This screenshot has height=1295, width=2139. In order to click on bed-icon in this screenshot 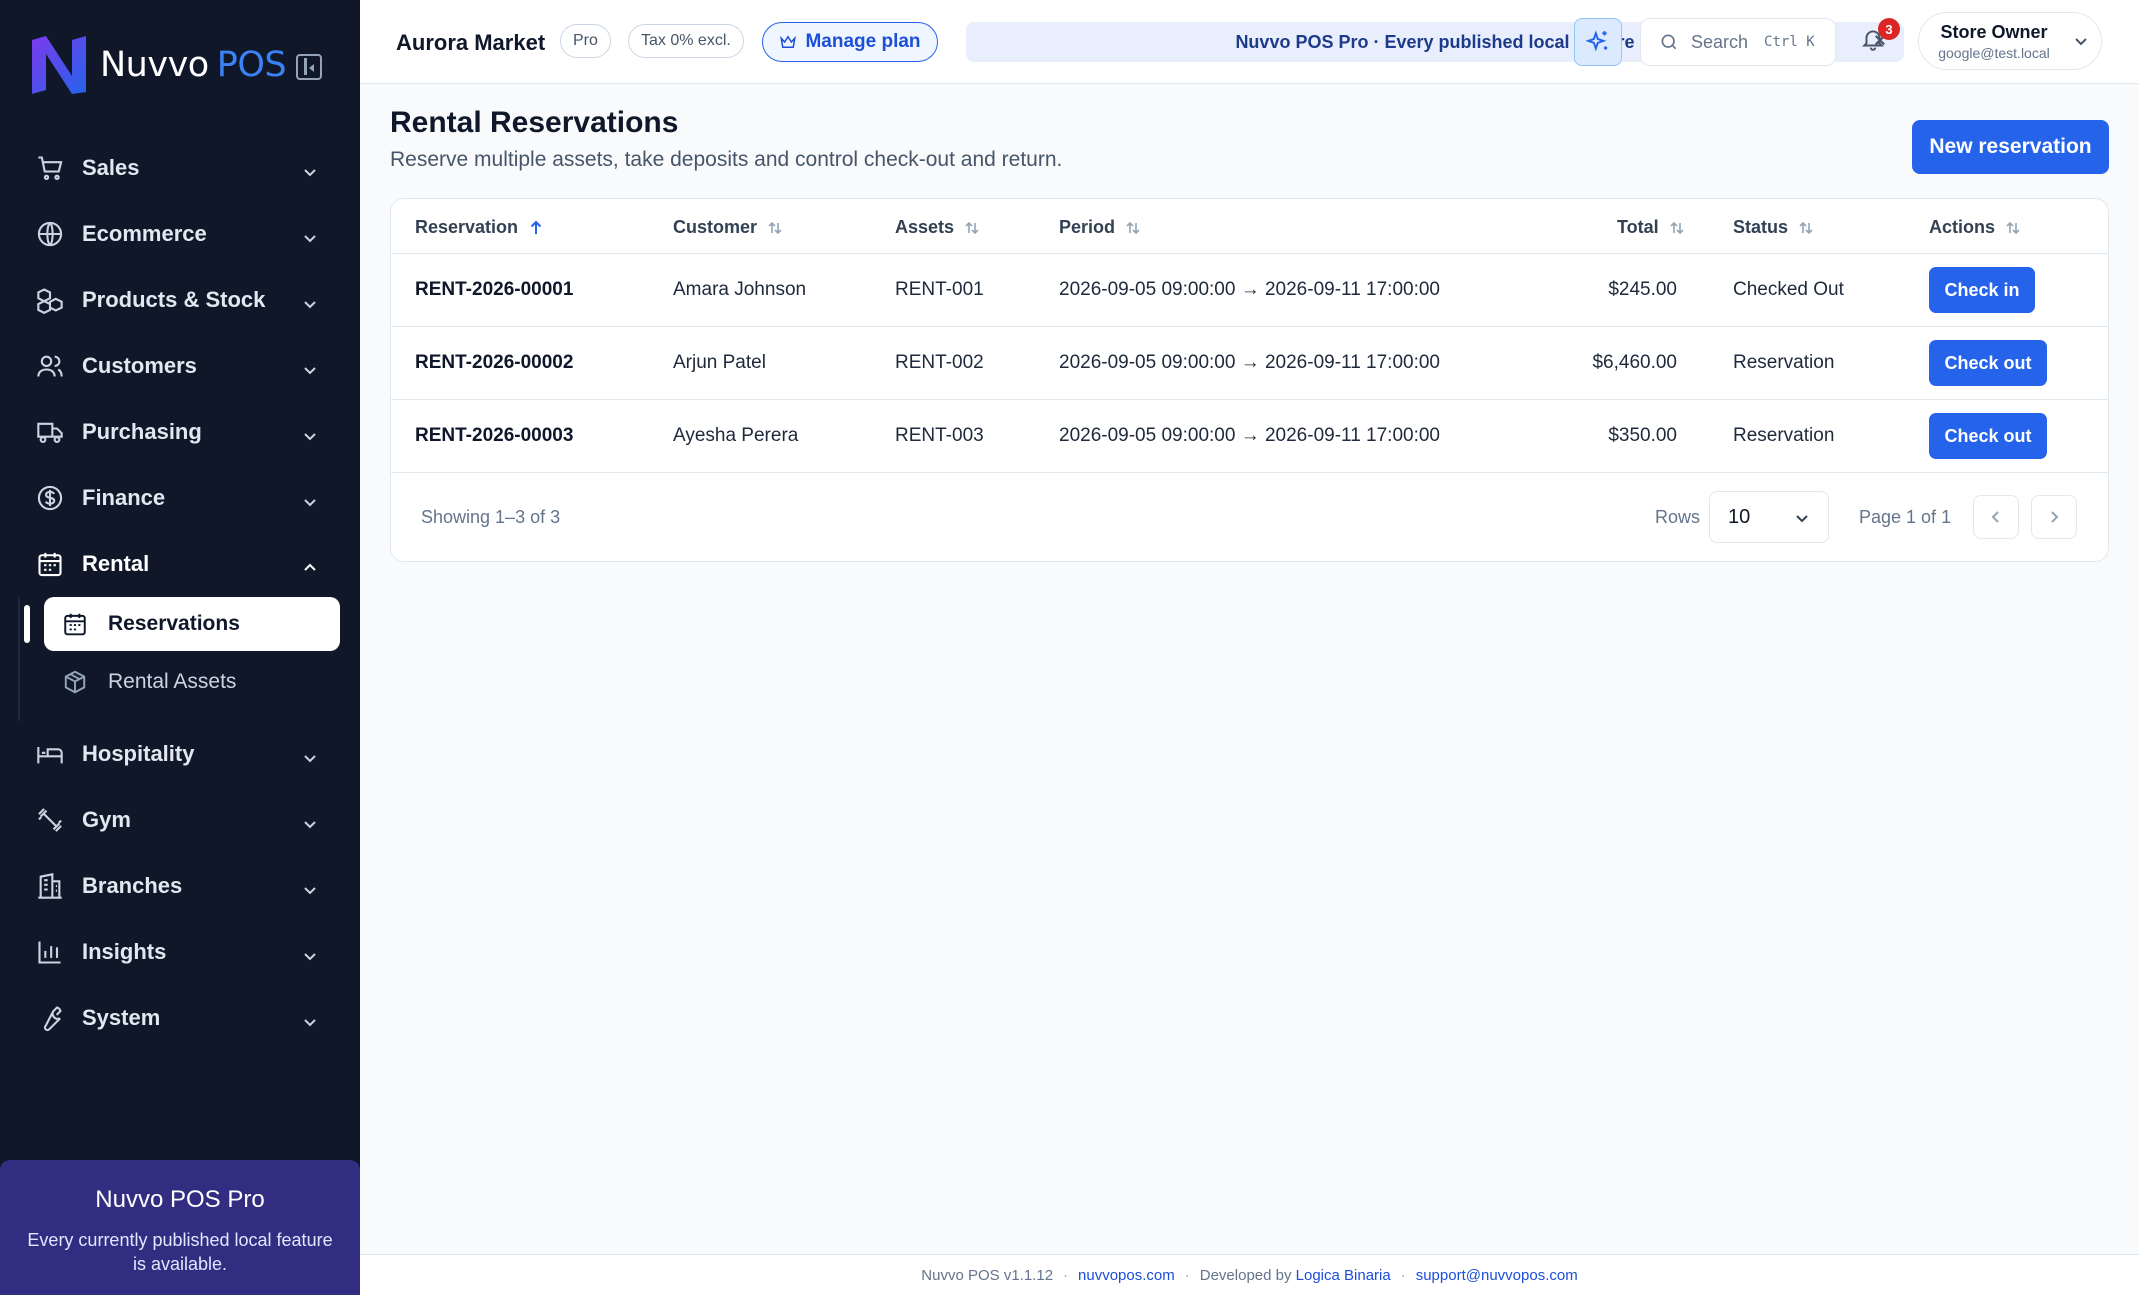, I will do `click(50, 754)`.